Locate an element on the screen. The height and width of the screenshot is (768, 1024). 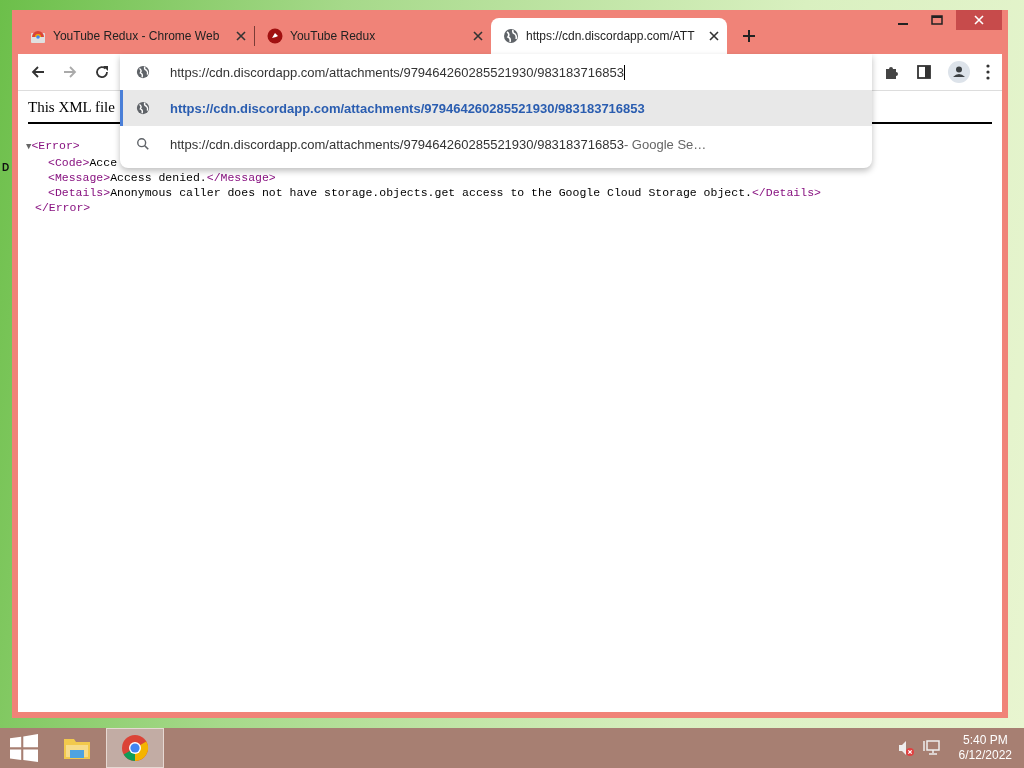
back-icon is located at coordinates (38, 72).